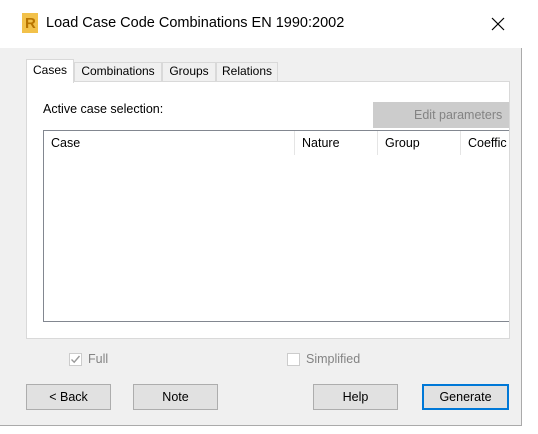  I want to click on back-button: < Back, so click(68, 397).